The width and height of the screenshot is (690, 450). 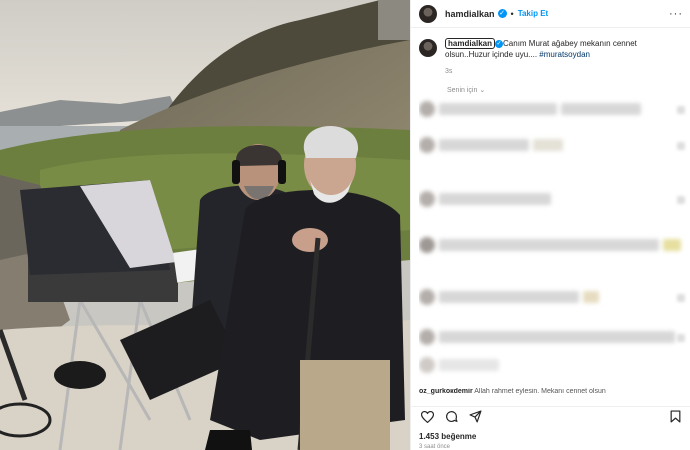 I want to click on partial-comment-user: oz_gurkoкdemir, so click(x=446, y=391).